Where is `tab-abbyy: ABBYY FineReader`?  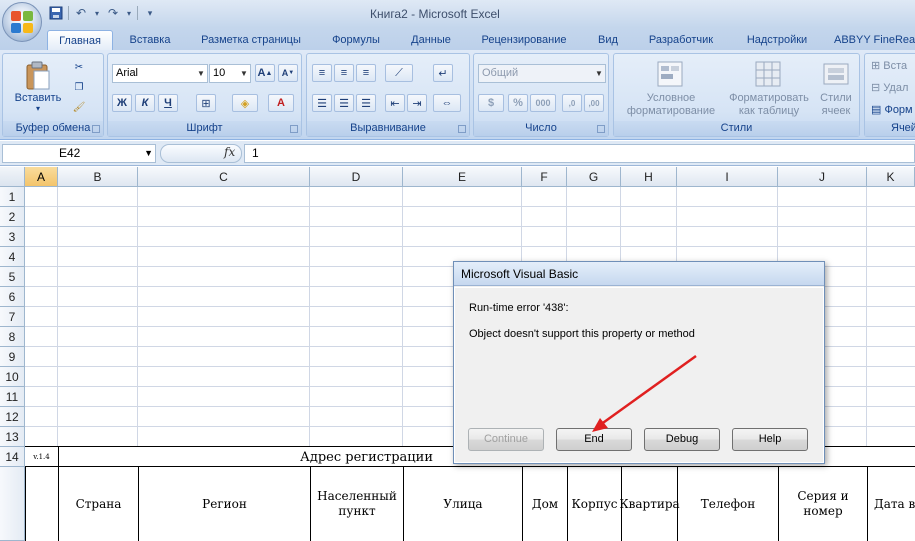
tab-abbyy: ABBYY FineReader is located at coordinates (874, 40).